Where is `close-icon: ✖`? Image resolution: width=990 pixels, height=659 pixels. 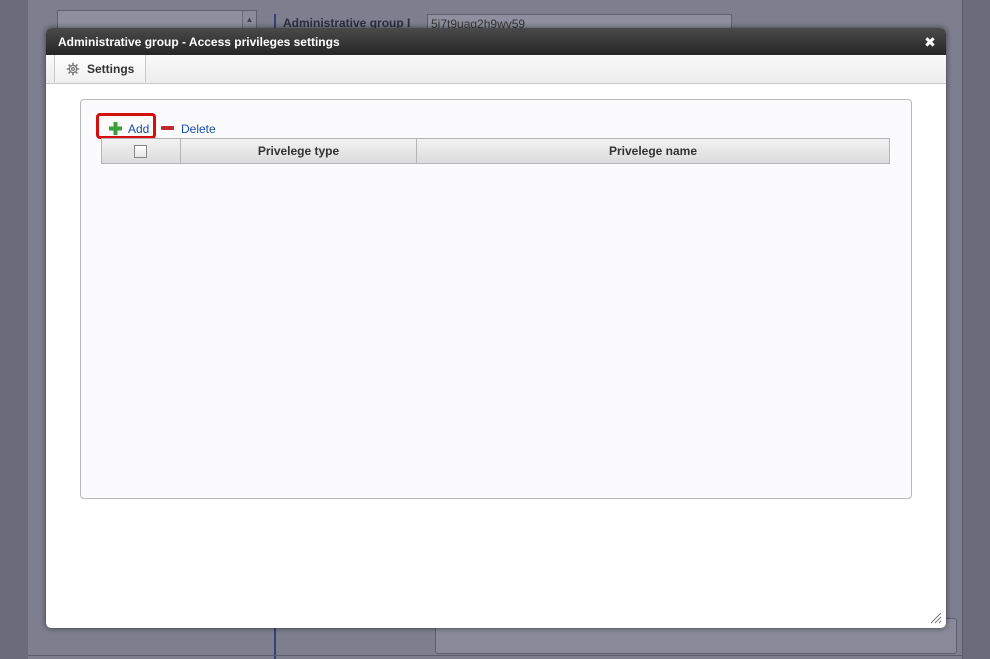 close-icon: ✖ is located at coordinates (930, 42).